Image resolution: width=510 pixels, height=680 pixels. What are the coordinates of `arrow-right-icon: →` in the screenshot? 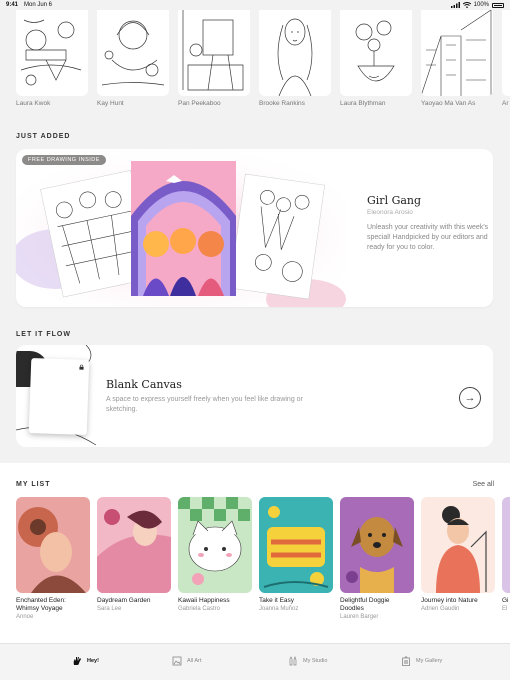 It's located at (470, 398).